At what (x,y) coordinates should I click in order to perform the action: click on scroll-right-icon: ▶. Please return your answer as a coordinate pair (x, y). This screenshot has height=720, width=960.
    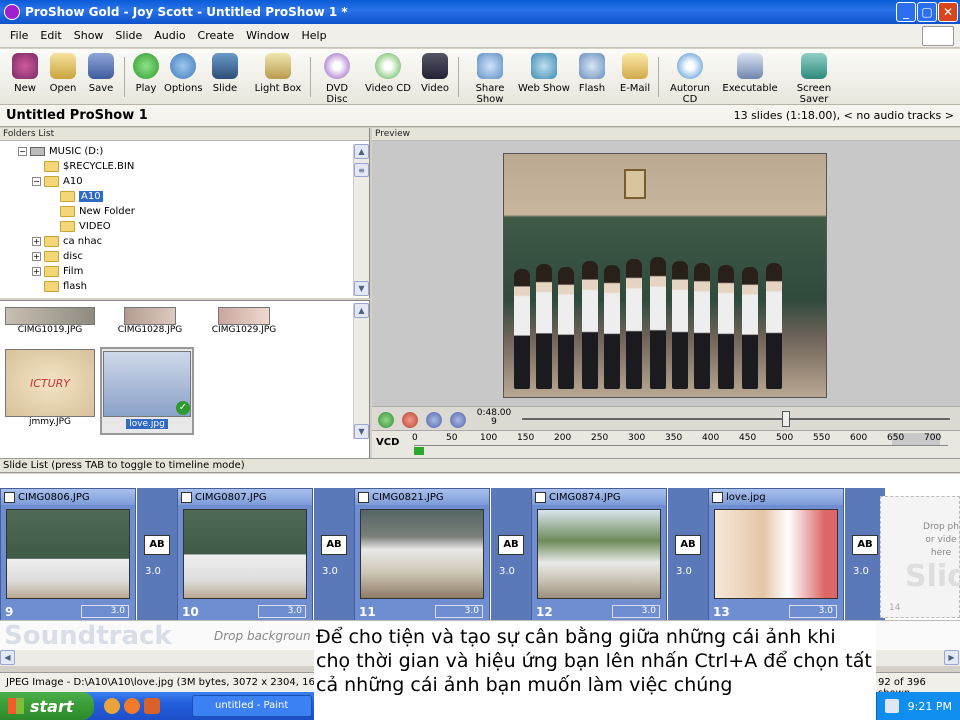
    Looking at the image, I should click on (951, 657).